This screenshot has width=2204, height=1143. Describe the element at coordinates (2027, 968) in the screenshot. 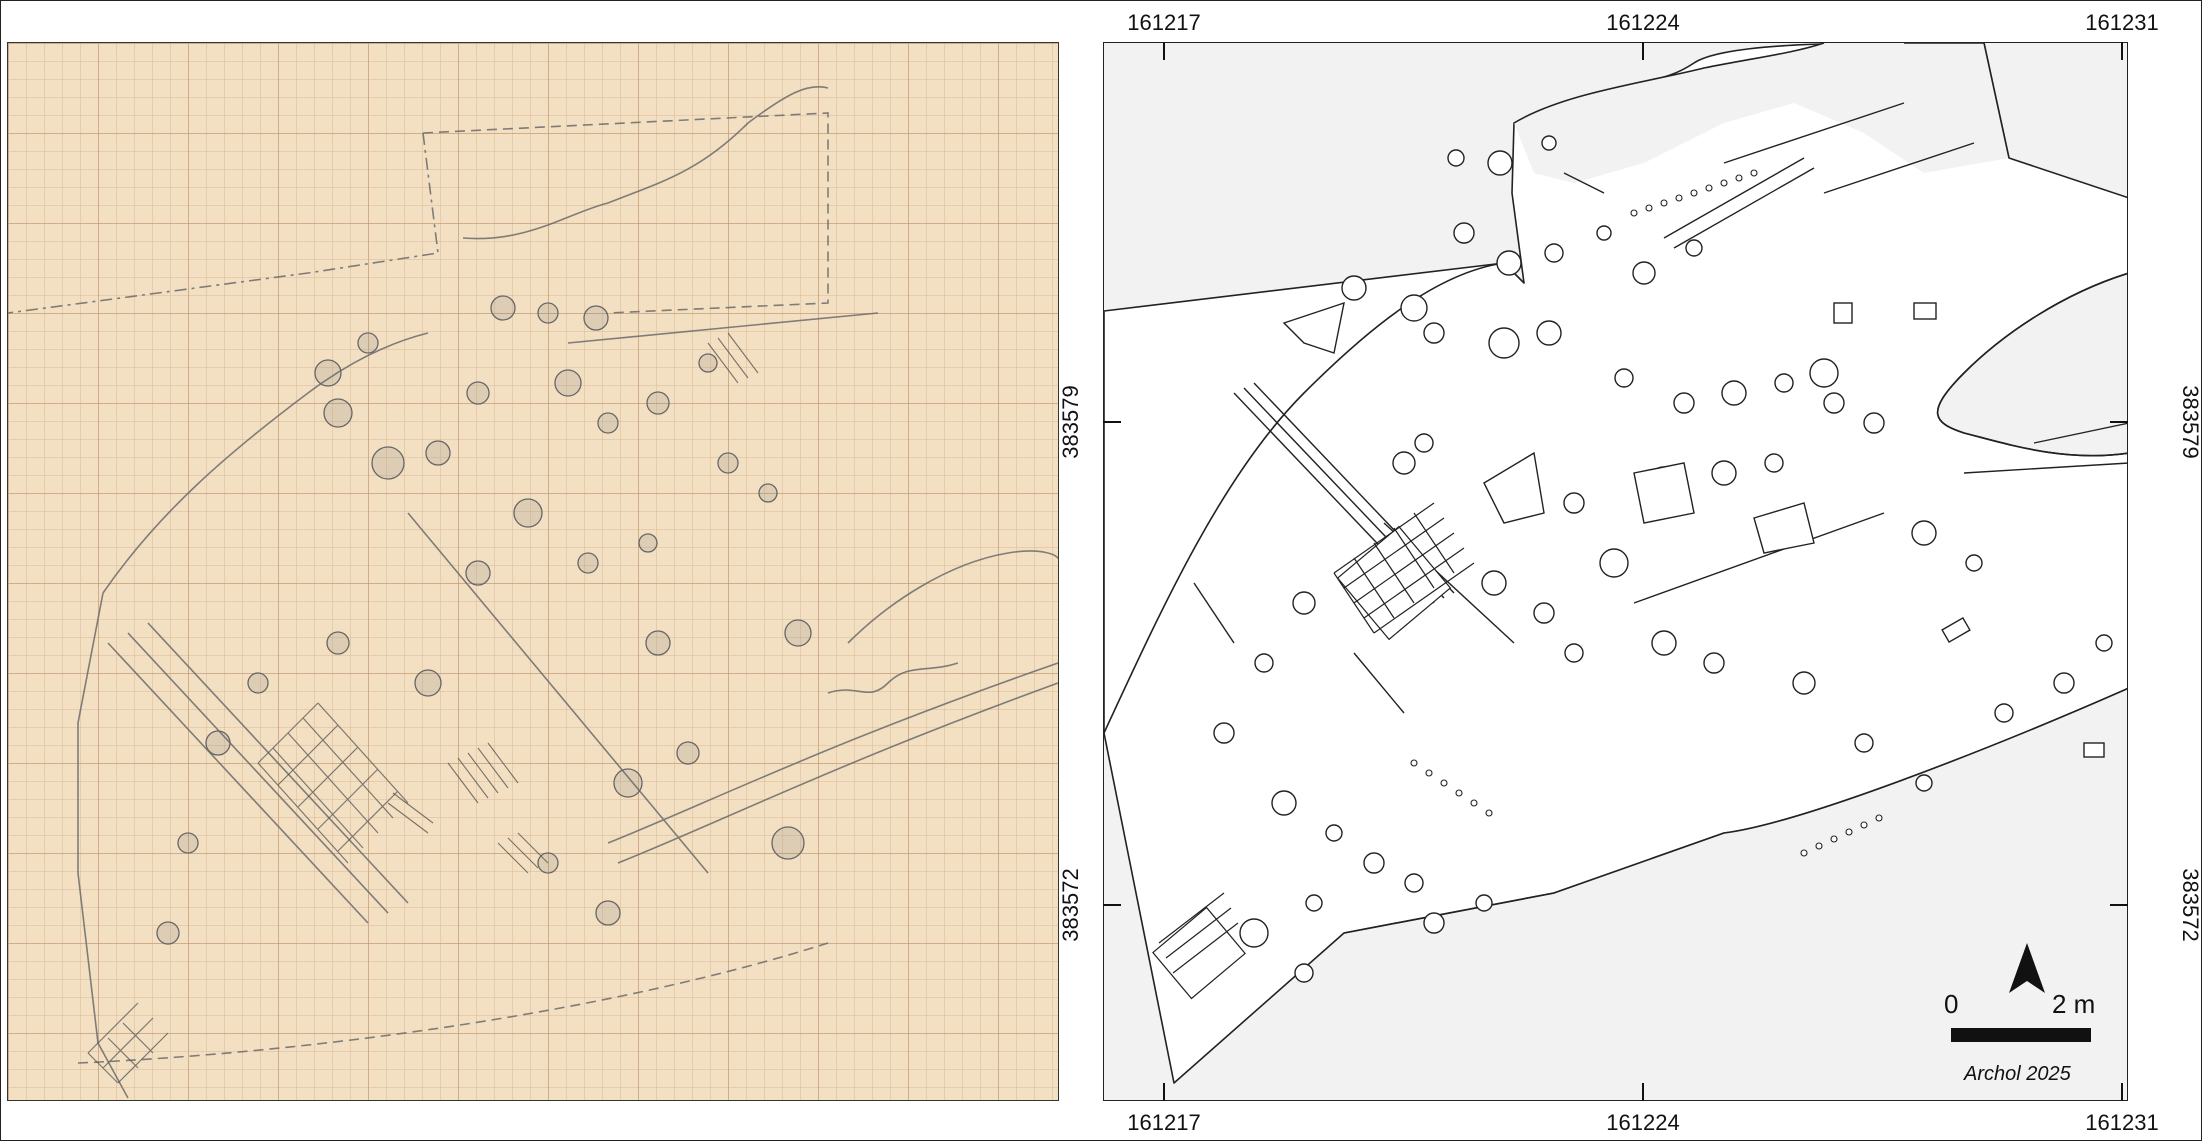

I see `north-arrow-icon` at that location.